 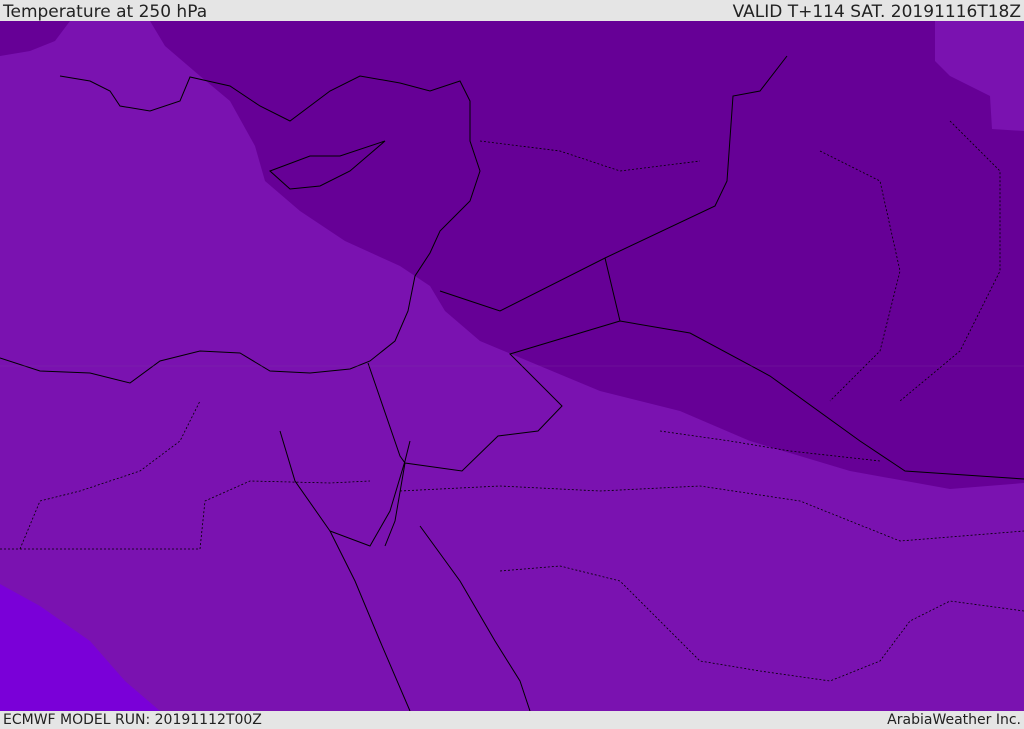 I want to click on valid-time: VALID T+114 SAT. 20191116T18Z, so click(x=876, y=12).